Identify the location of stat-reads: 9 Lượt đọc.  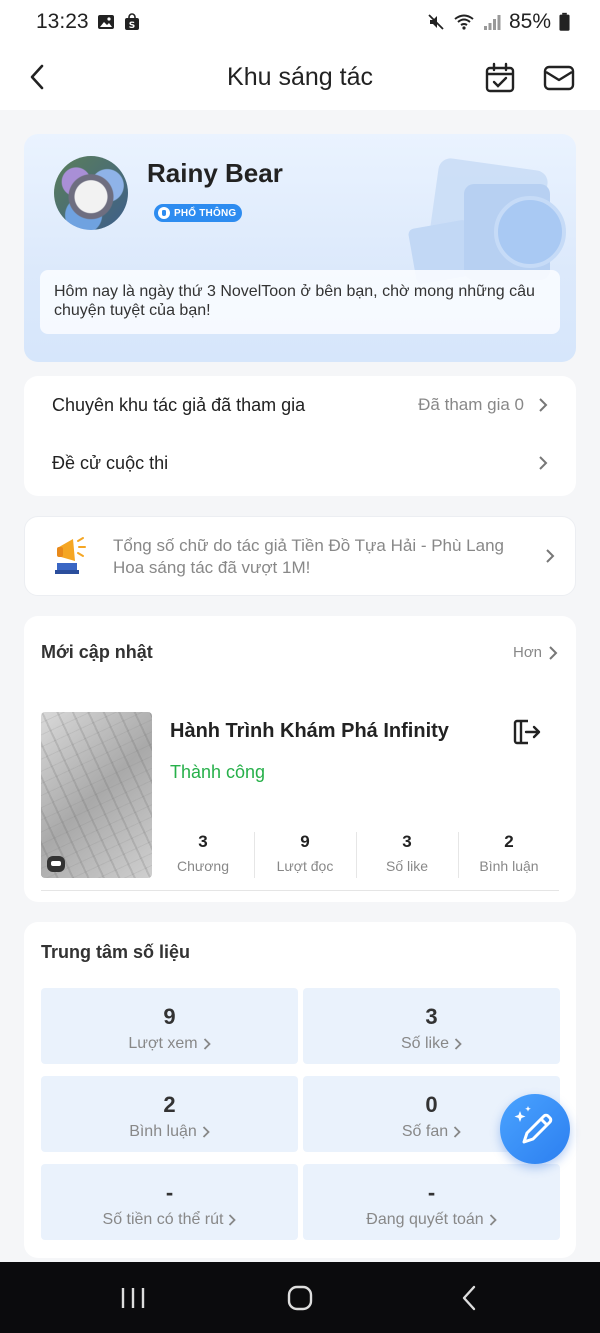
(305, 855).